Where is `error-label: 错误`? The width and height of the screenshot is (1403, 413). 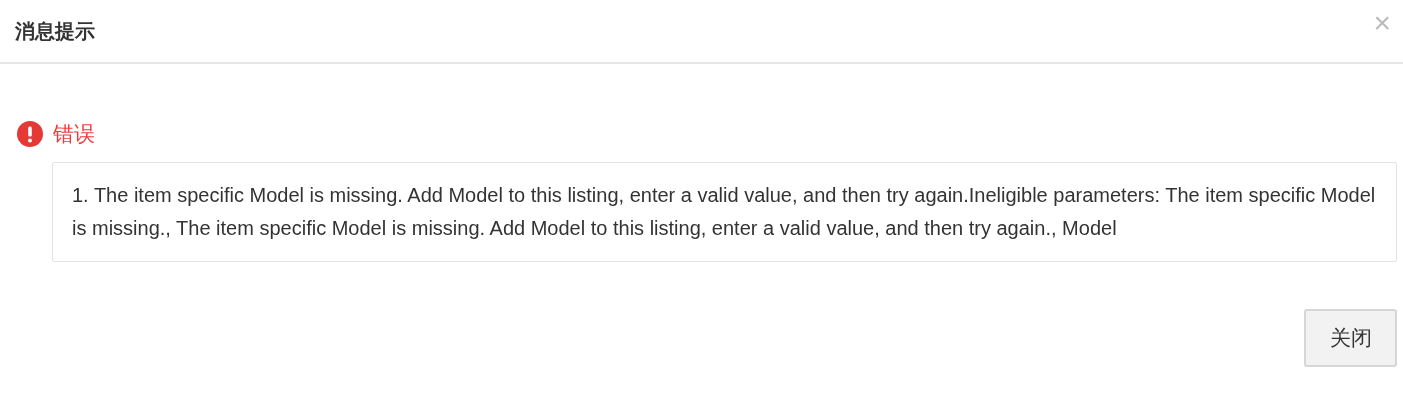 error-label: 错误 is located at coordinates (74, 134).